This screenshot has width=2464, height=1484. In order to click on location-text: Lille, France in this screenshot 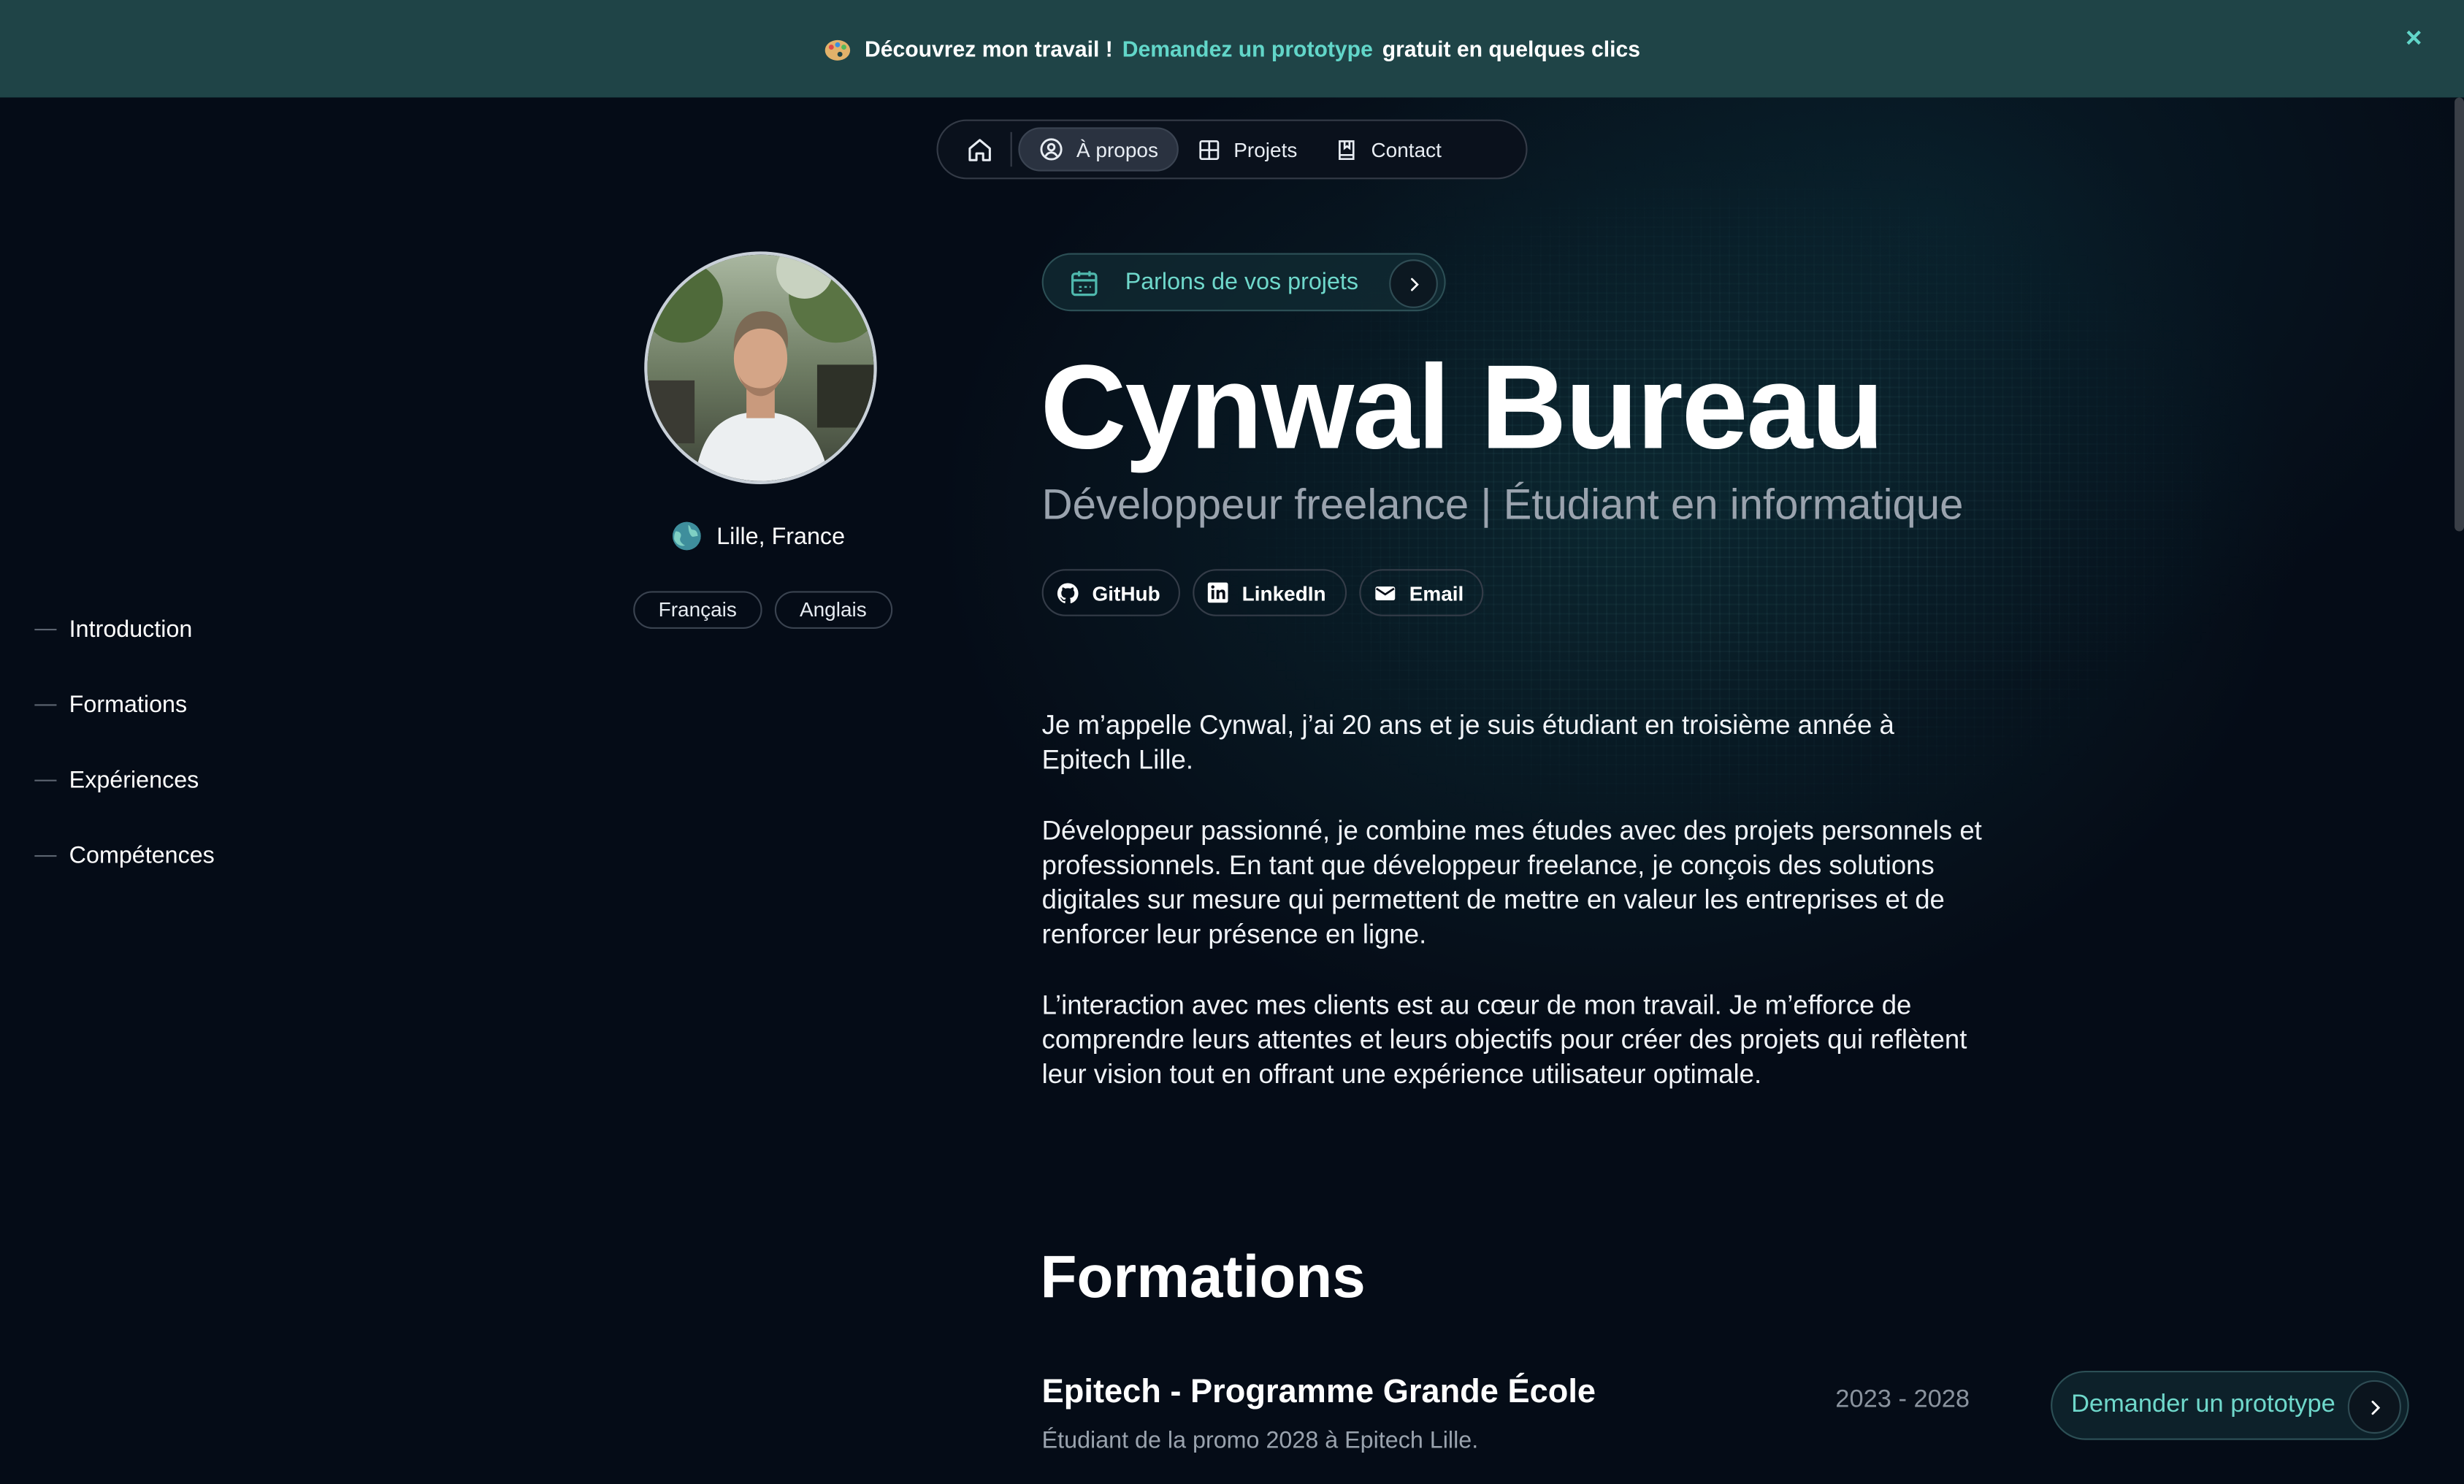, I will do `click(781, 536)`.